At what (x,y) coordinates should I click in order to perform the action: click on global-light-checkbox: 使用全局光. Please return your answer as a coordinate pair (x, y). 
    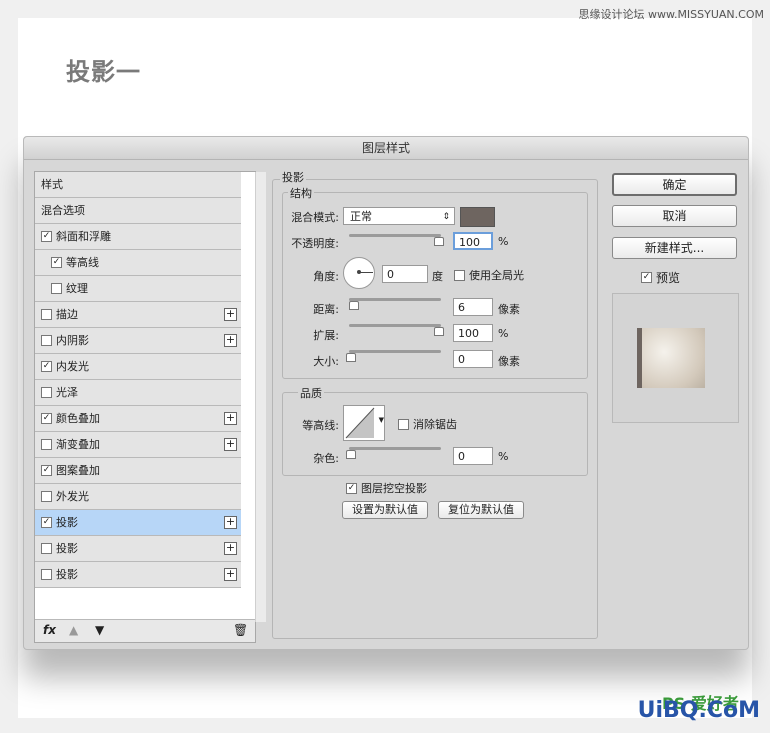
    Looking at the image, I should click on (489, 275).